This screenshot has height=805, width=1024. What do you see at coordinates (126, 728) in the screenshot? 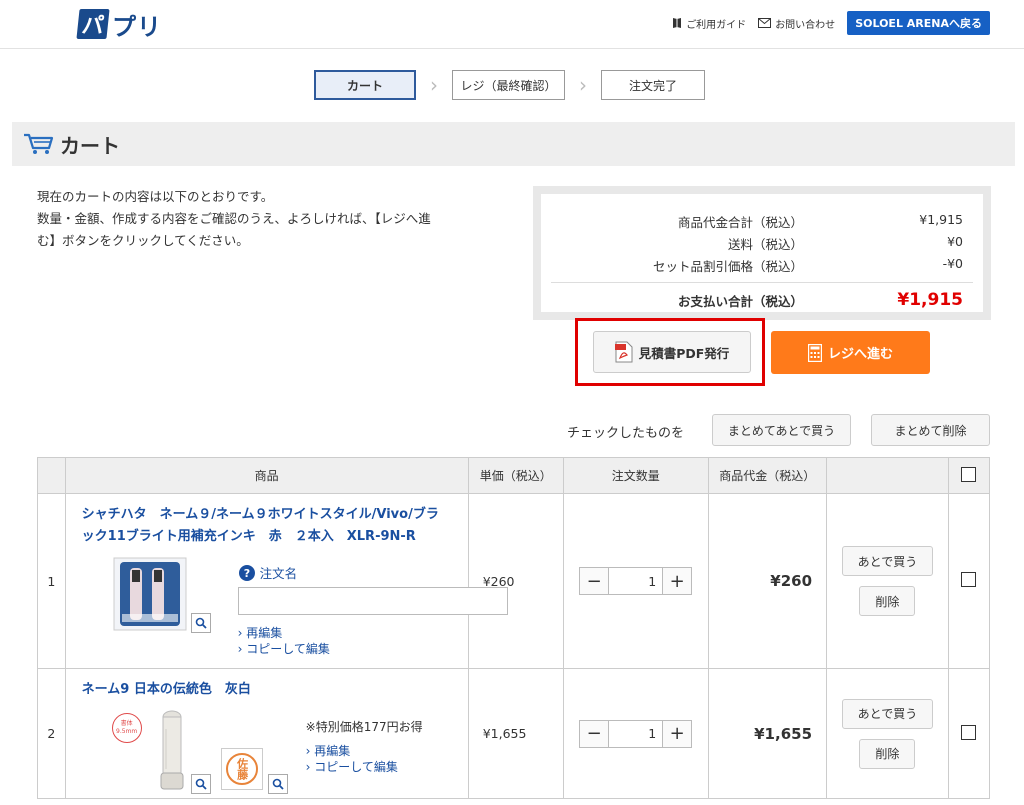
I see `font-size-badge: 書体 9.5mm` at bounding box center [126, 728].